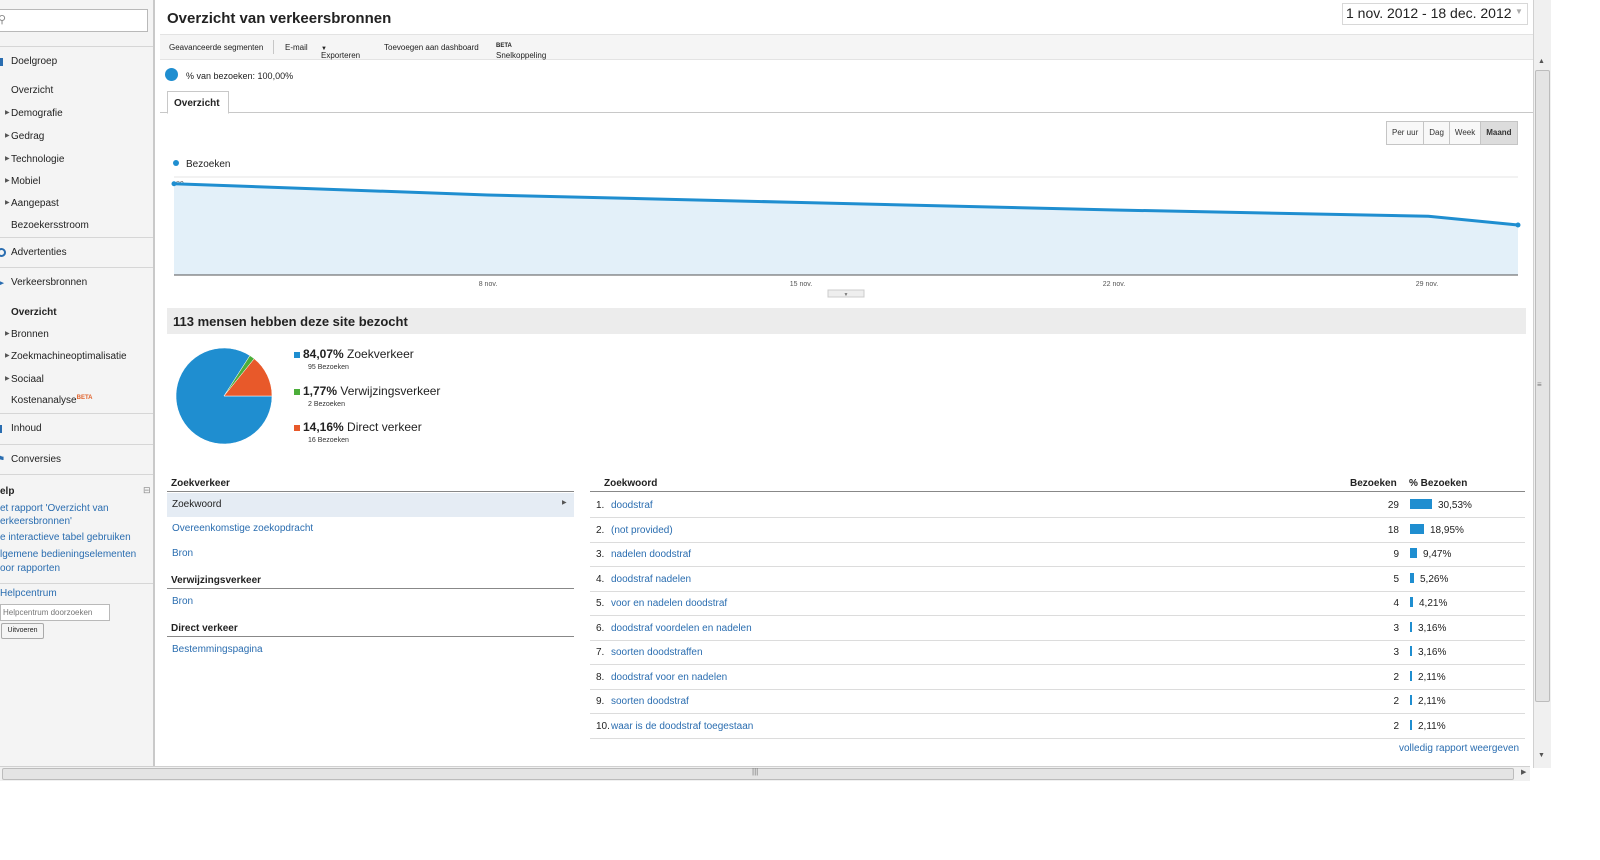 The height and width of the screenshot is (860, 1600). Describe the element at coordinates (76, 428) in the screenshot. I see `sidebar-section-inhoud: Inhoud` at that location.